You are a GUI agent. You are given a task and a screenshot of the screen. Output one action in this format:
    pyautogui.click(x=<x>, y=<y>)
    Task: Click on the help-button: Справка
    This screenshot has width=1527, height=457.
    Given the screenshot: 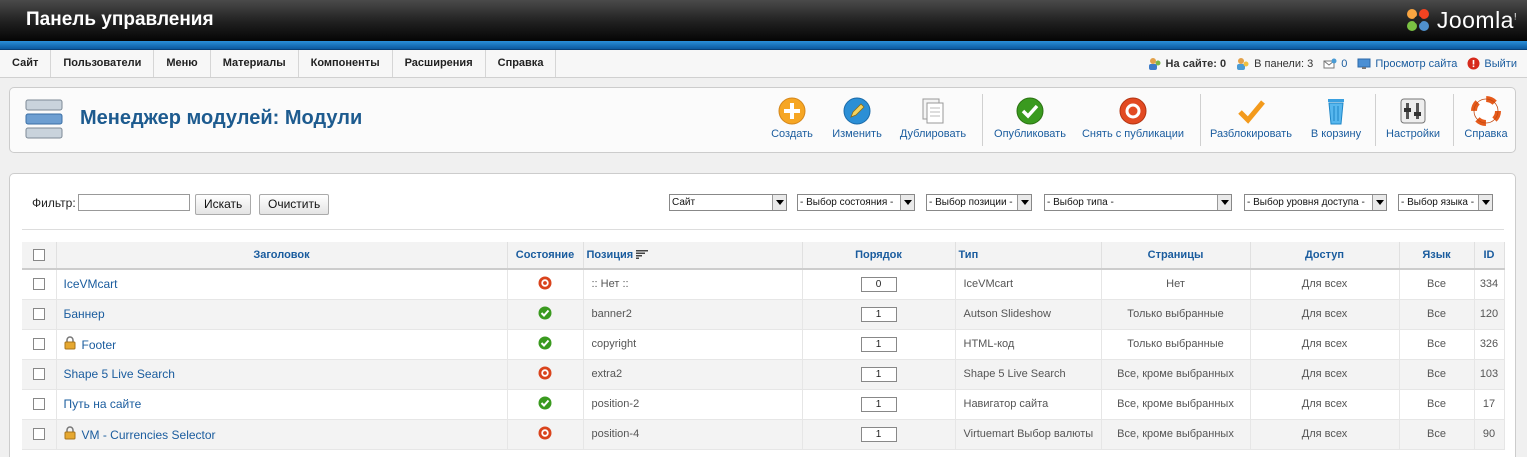 What is the action you would take?
    pyautogui.click(x=1486, y=121)
    